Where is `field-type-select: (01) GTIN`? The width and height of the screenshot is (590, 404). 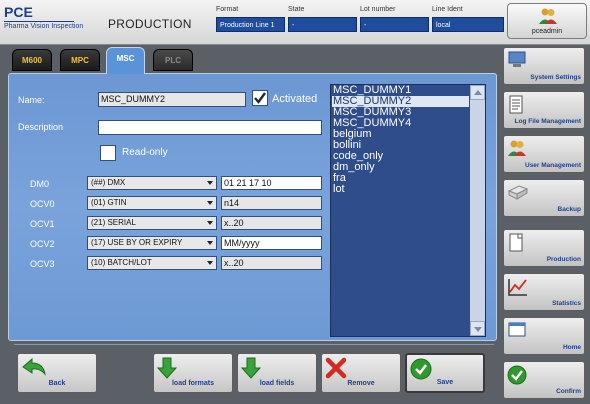 field-type-select: (01) GTIN is located at coordinates (152, 203).